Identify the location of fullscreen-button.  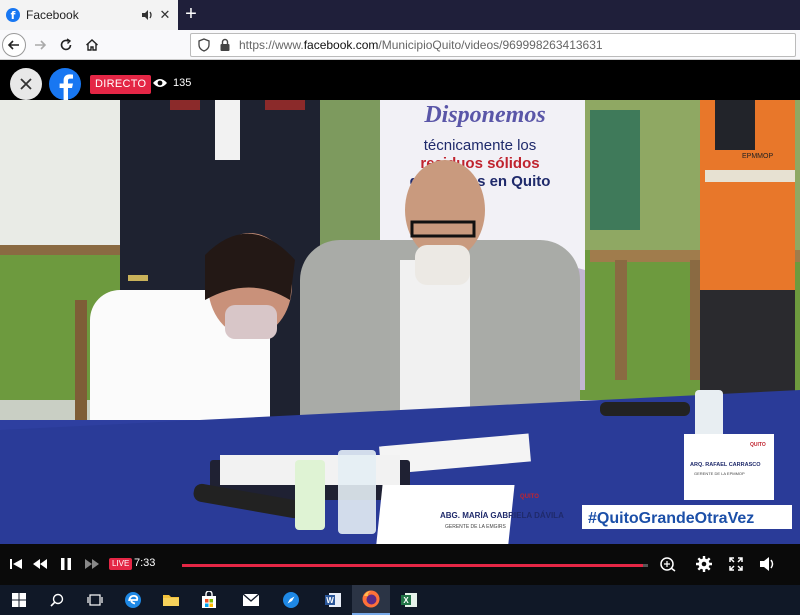
(736, 564).